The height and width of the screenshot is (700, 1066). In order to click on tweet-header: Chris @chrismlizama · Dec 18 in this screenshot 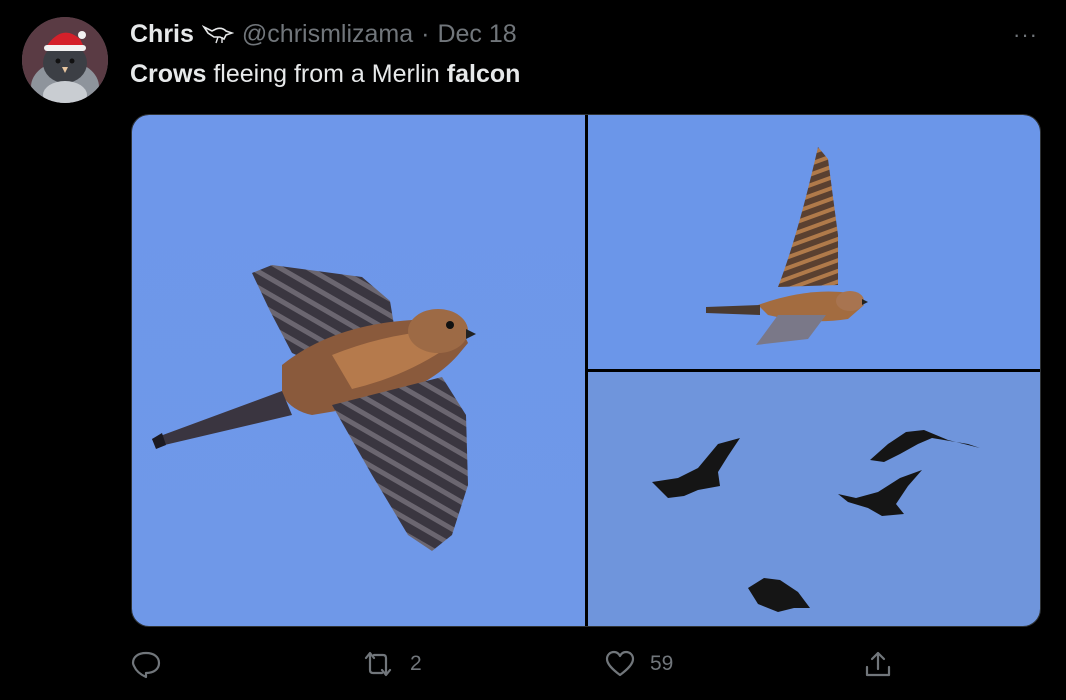, I will do `click(323, 34)`.